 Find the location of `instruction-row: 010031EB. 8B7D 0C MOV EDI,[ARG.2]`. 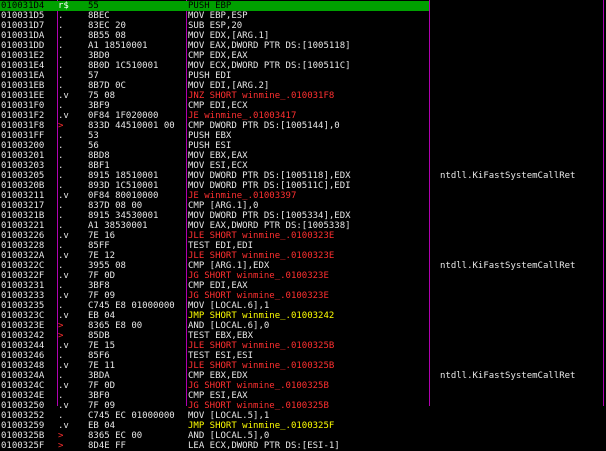

instruction-row: 010031EB. 8B7D 0C MOV EDI,[ARG.2] is located at coordinates (303, 86).